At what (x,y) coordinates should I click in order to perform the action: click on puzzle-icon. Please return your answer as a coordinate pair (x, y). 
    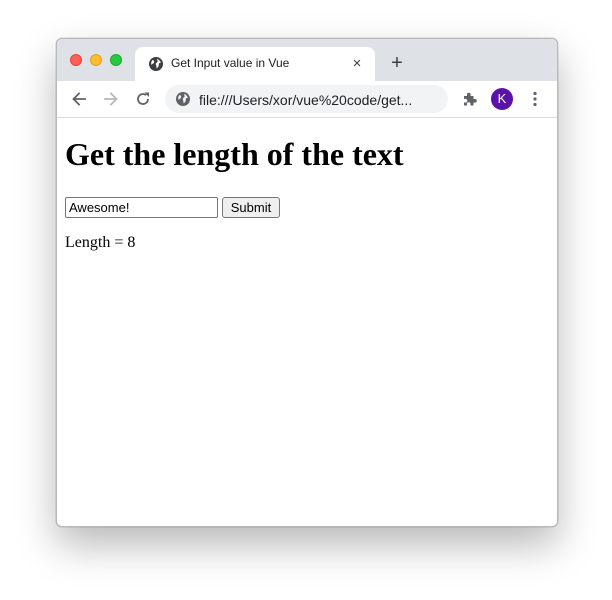
    Looking at the image, I should click on (470, 99).